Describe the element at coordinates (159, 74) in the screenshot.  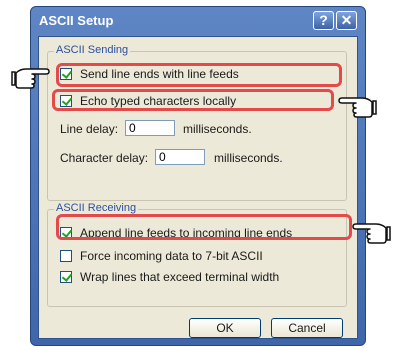
I see `send-line-ends-label: Send line ends with line feeds` at that location.